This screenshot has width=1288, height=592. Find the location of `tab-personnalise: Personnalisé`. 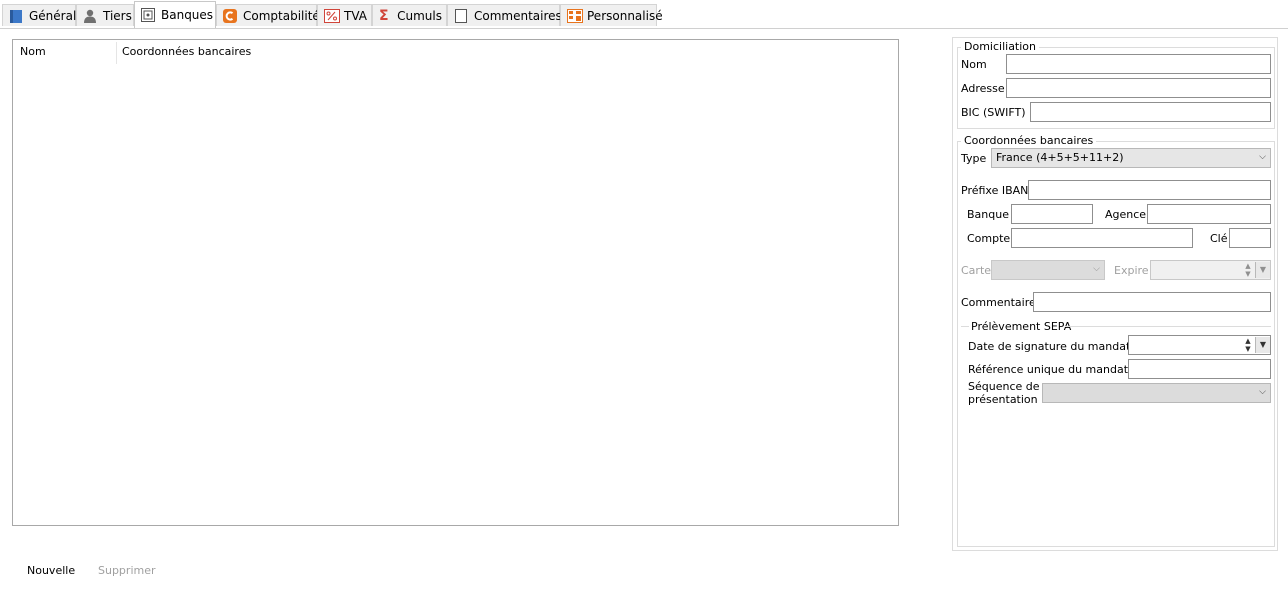

tab-personnalise: Personnalisé is located at coordinates (611, 15).